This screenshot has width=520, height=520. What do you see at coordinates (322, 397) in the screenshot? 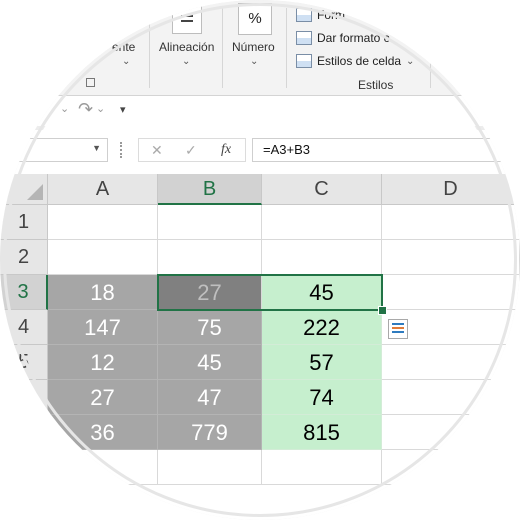
I see `cell-c6: 74` at bounding box center [322, 397].